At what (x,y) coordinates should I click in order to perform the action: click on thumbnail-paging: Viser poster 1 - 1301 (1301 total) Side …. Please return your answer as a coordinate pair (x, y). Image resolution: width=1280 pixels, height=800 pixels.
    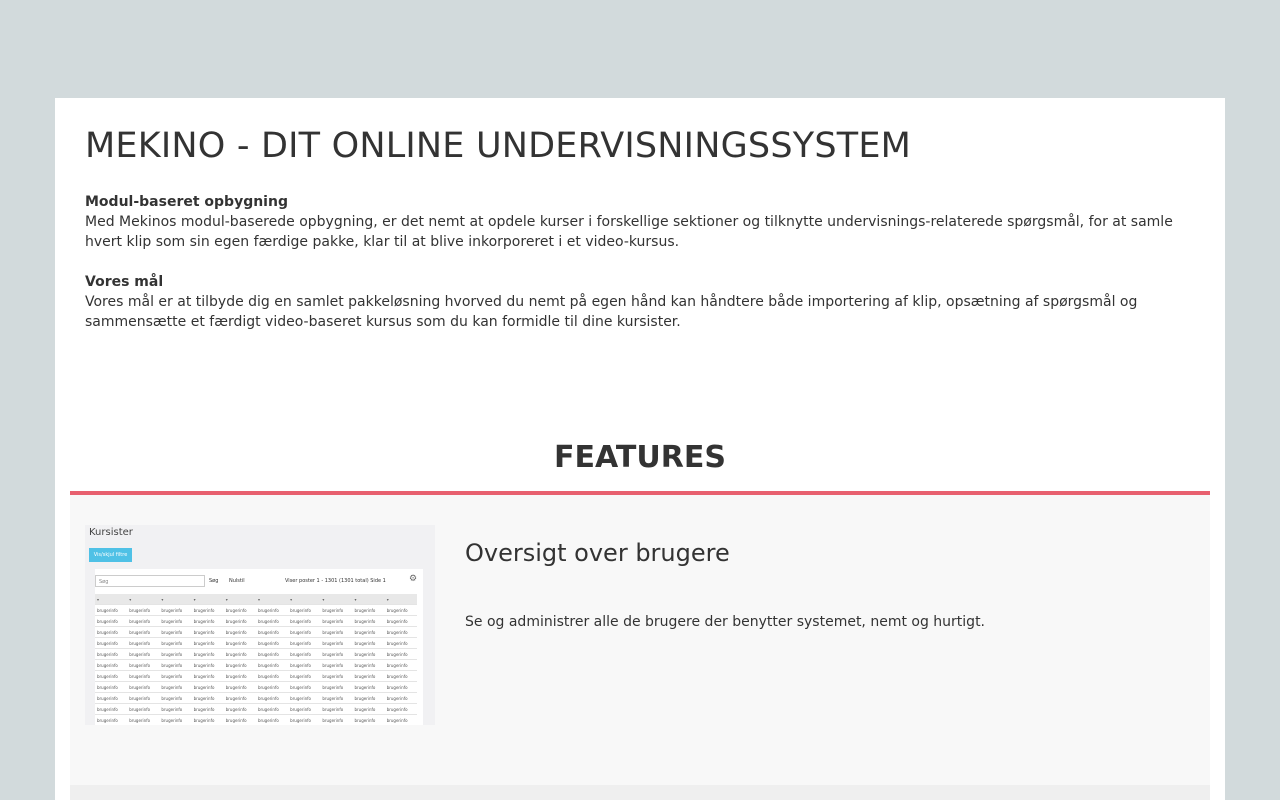
    Looking at the image, I should click on (335, 581).